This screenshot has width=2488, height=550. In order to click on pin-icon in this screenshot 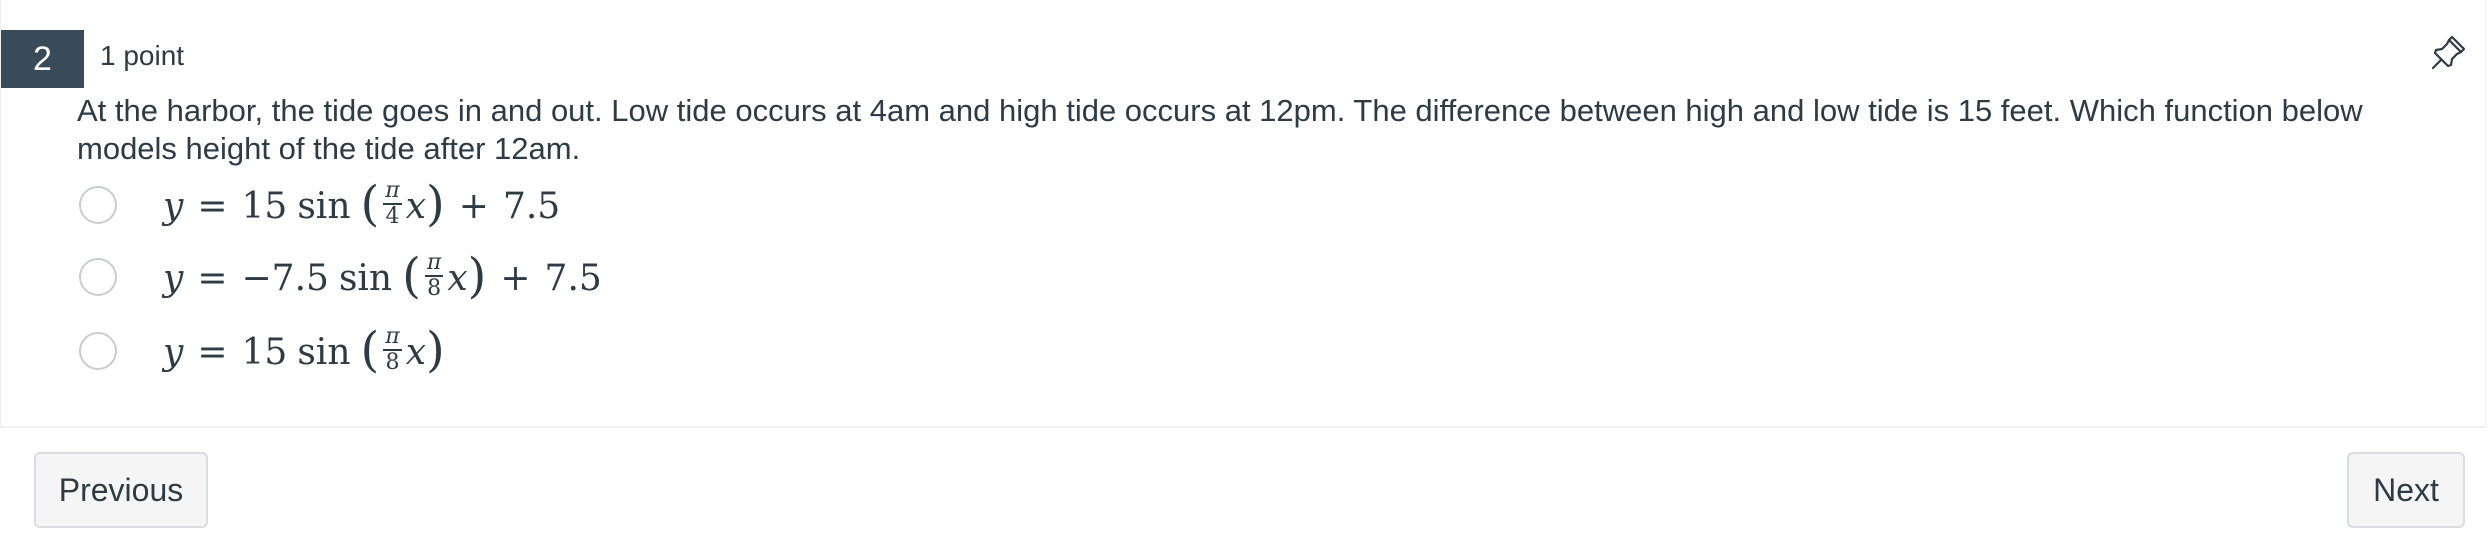, I will do `click(2447, 54)`.